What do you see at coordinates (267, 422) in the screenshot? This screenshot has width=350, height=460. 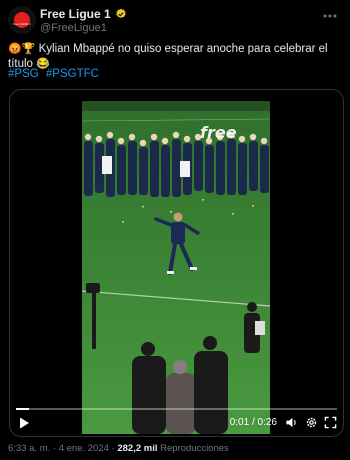 I see `video-duration: 0:26` at bounding box center [267, 422].